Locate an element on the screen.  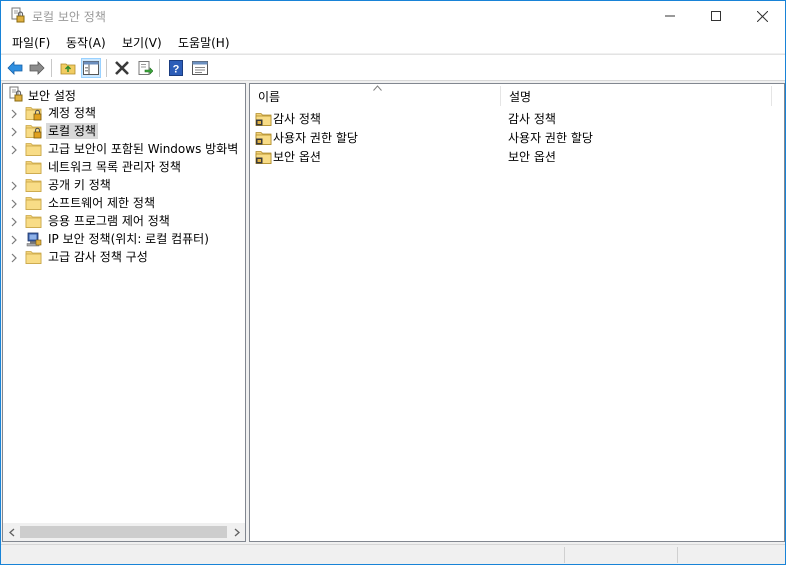
tree-node: 로컬 정책 is located at coordinates (124, 131).